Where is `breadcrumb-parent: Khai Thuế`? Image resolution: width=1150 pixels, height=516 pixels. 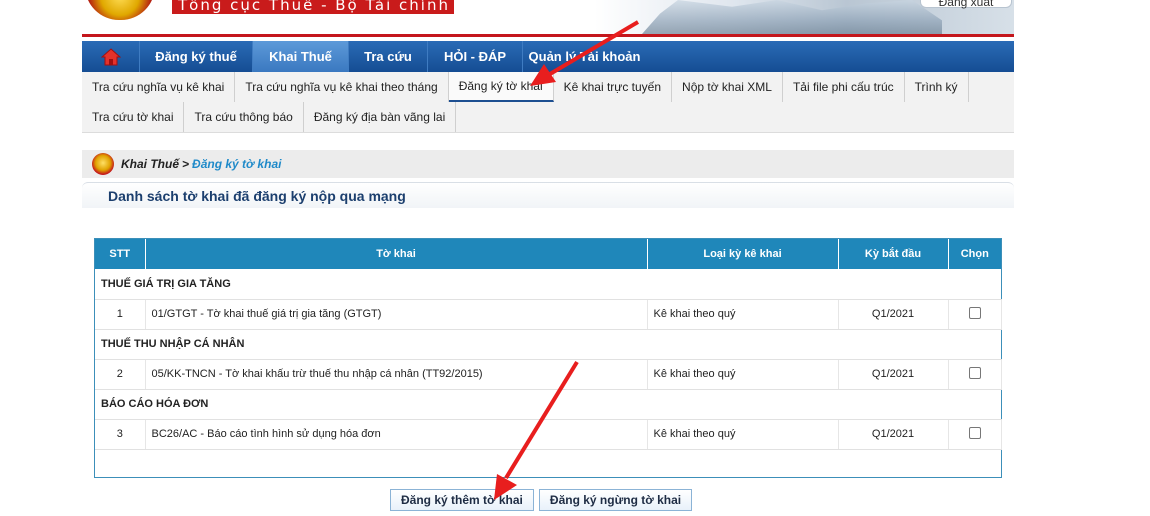
breadcrumb-parent: Khai Thuế is located at coordinates (150, 164).